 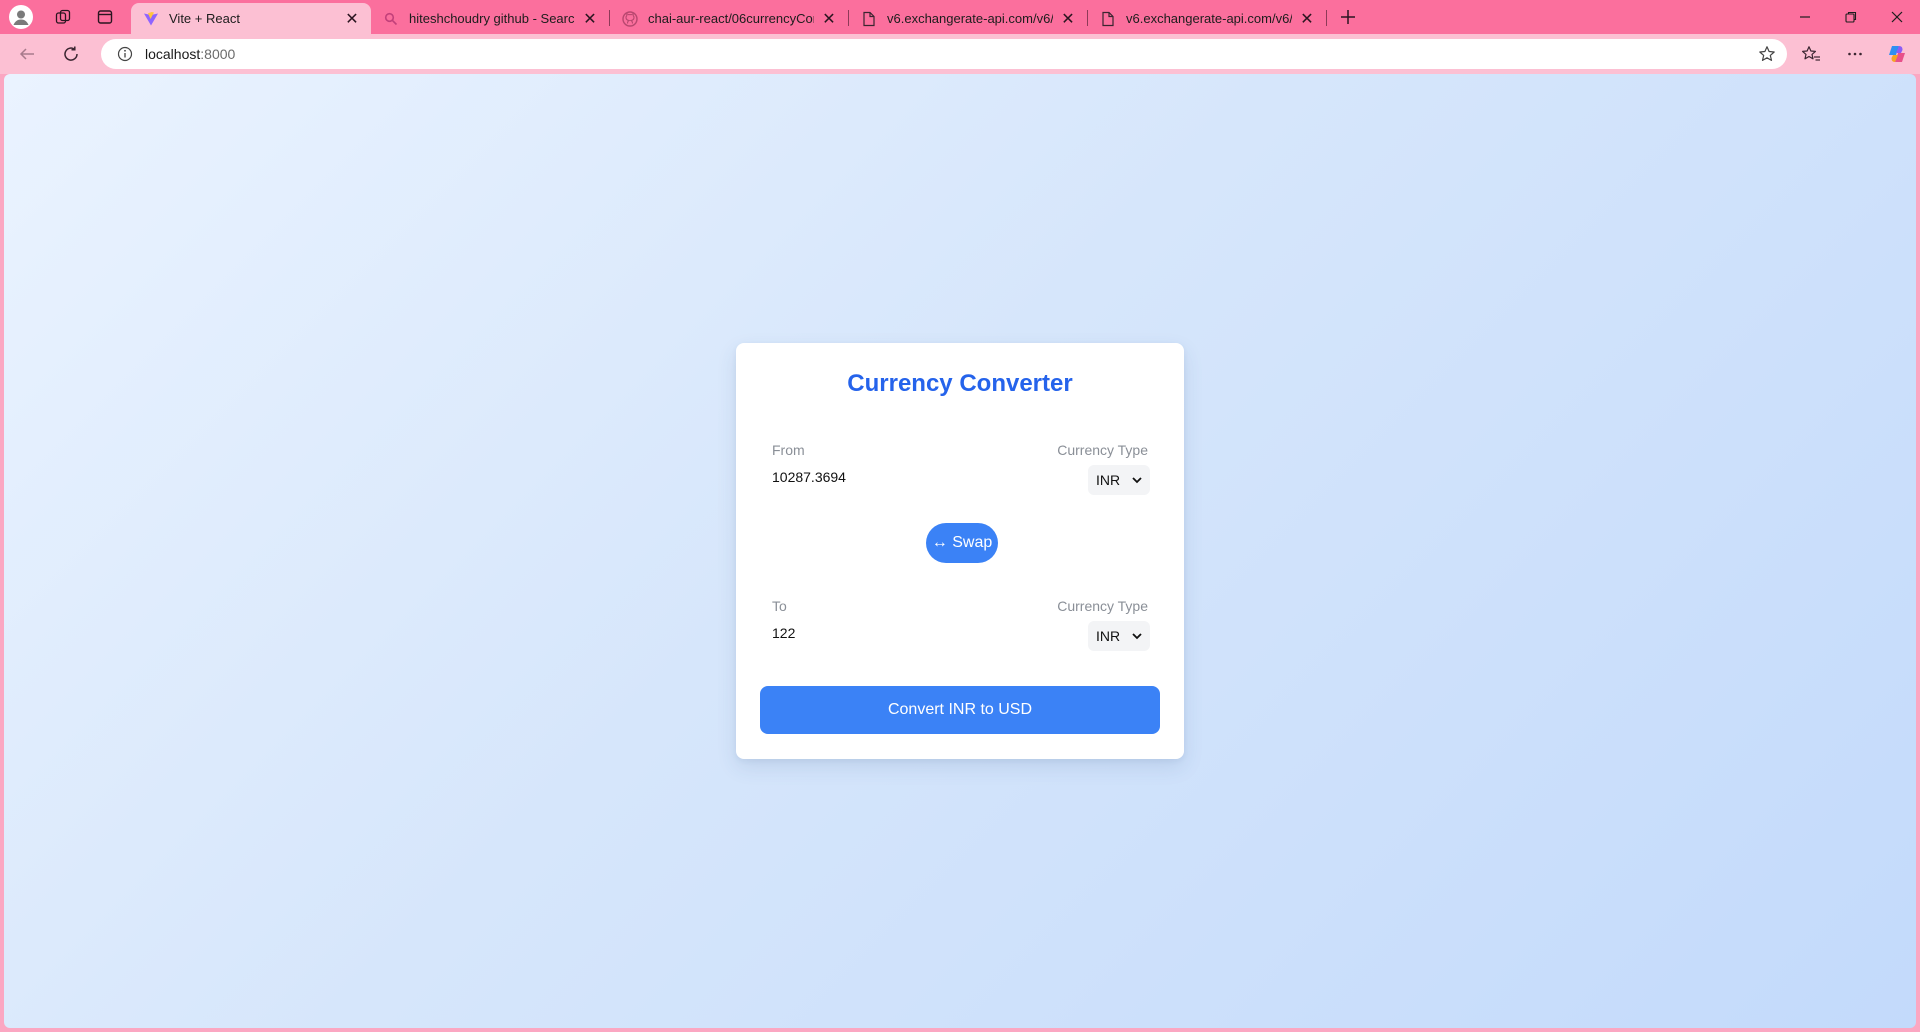 I want to click on to-currency-select: INR, so click(x=1119, y=636).